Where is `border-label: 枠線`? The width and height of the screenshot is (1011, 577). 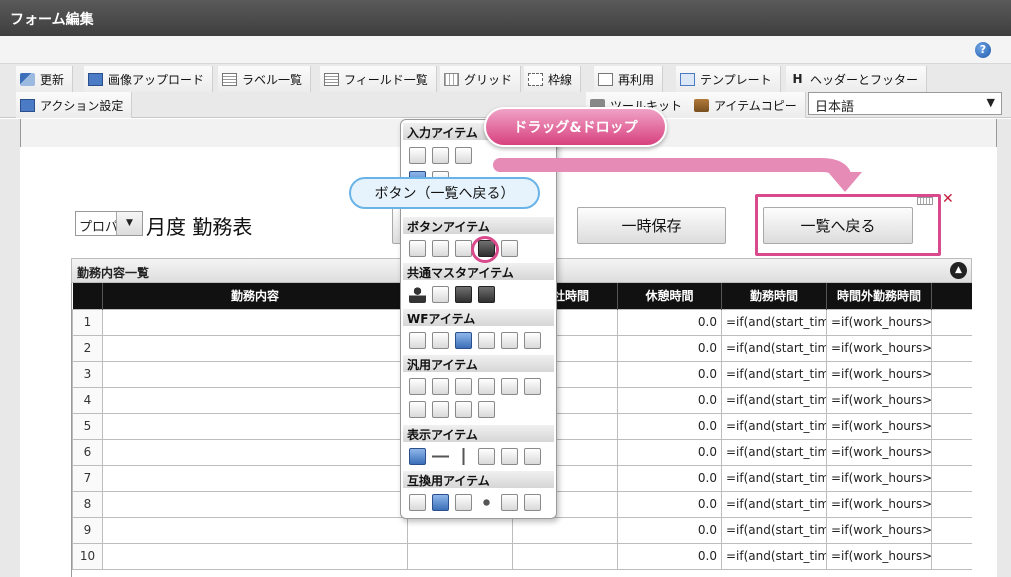 border-label: 枠線 is located at coordinates (560, 79).